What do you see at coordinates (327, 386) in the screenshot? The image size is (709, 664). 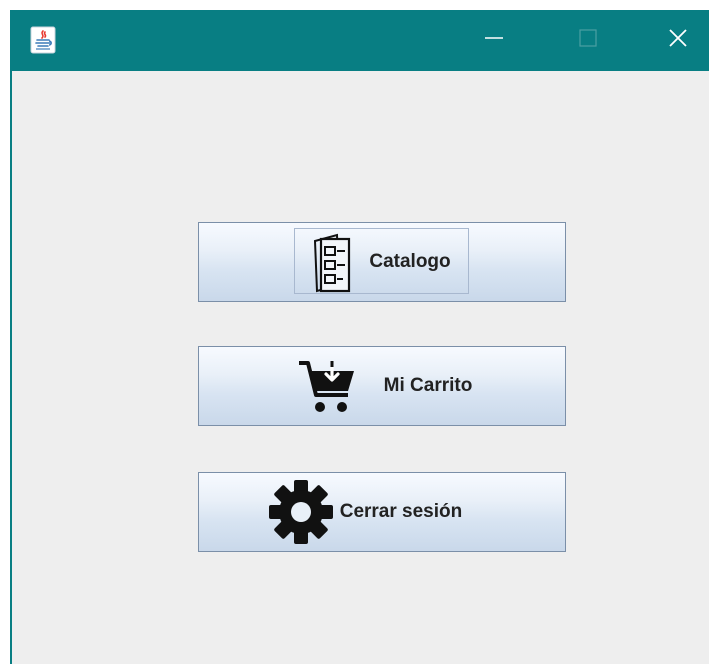 I see `shopping-cart-download-icon` at bounding box center [327, 386].